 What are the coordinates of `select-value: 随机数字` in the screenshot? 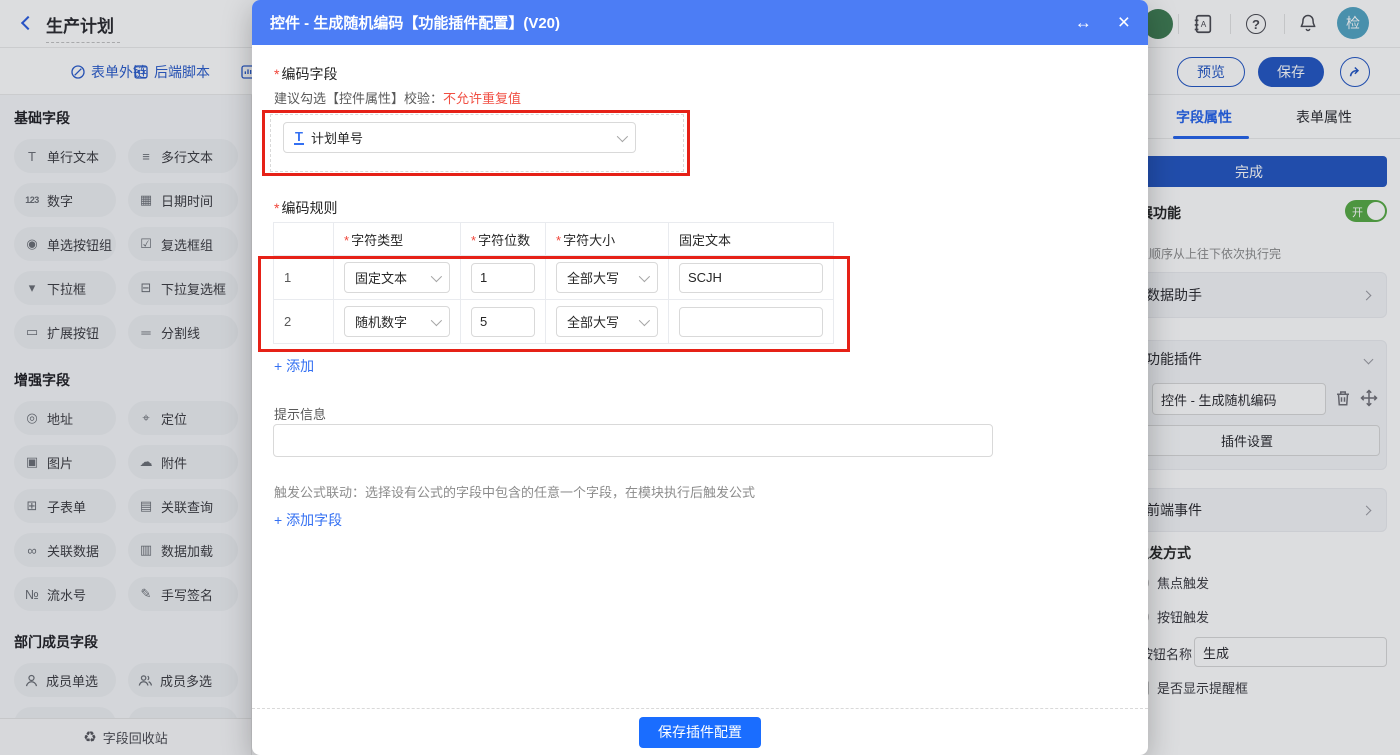 It's located at (381, 322).